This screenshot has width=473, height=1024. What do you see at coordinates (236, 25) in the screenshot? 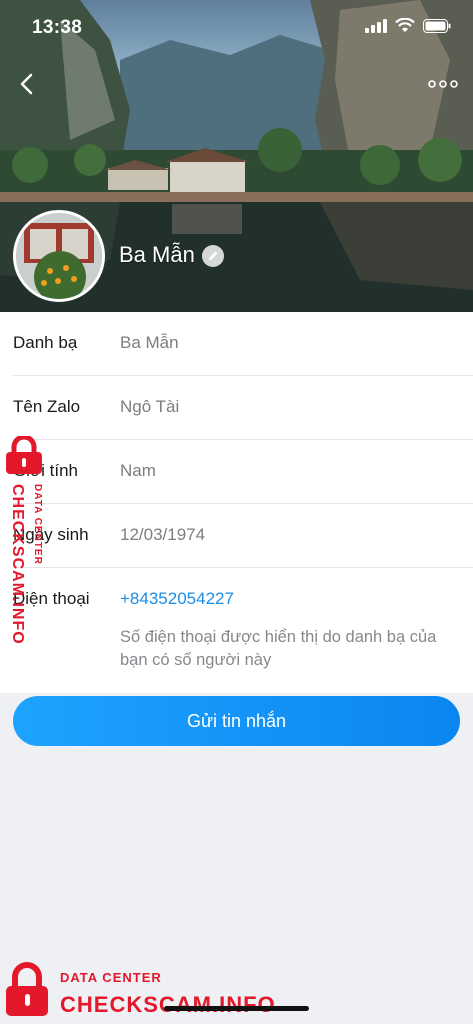
I see `status-bar: 13:38` at bounding box center [236, 25].